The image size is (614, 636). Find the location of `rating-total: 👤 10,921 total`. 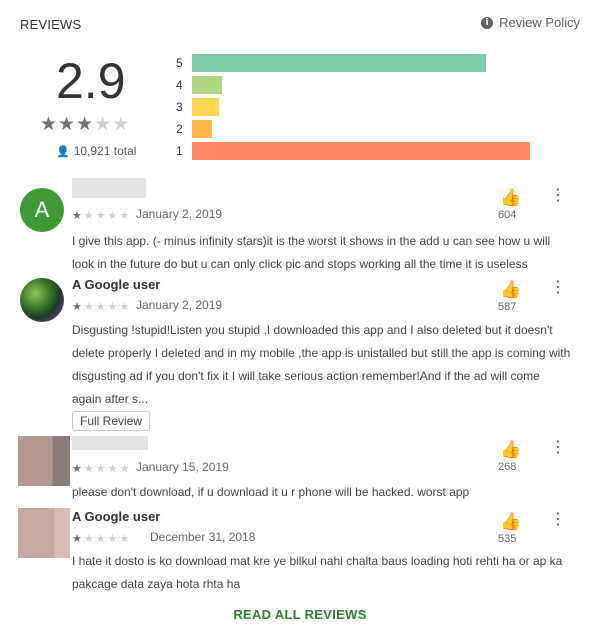

rating-total: 👤 10,921 total is located at coordinates (96, 151).